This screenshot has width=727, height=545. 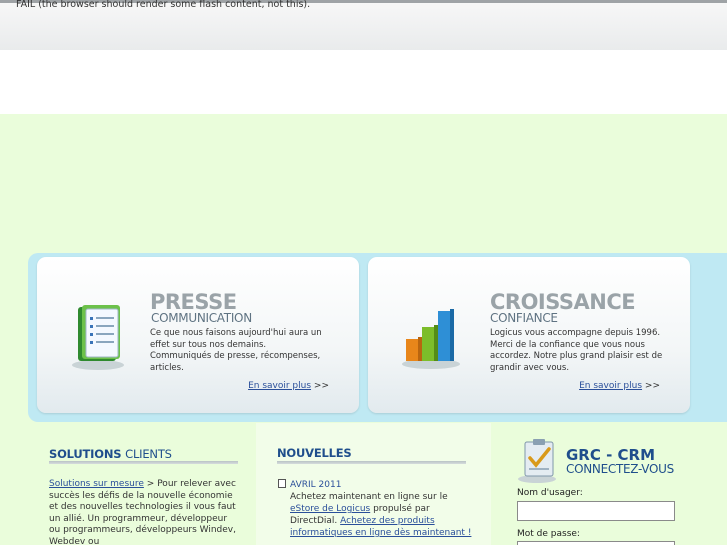 I want to click on solutions-divider, so click(x=143, y=462).